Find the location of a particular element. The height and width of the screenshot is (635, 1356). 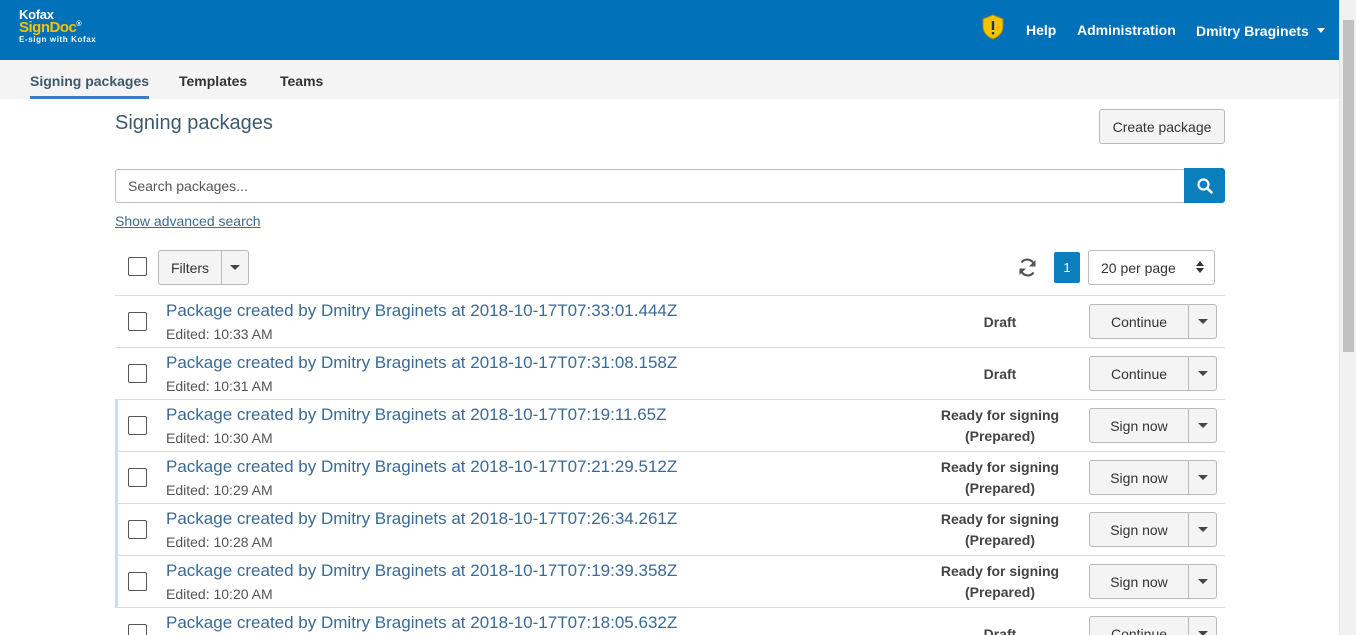

kofax-signdoc-logo: Kofax SignDoc® E-sign with Kofax is located at coordinates (57, 26).